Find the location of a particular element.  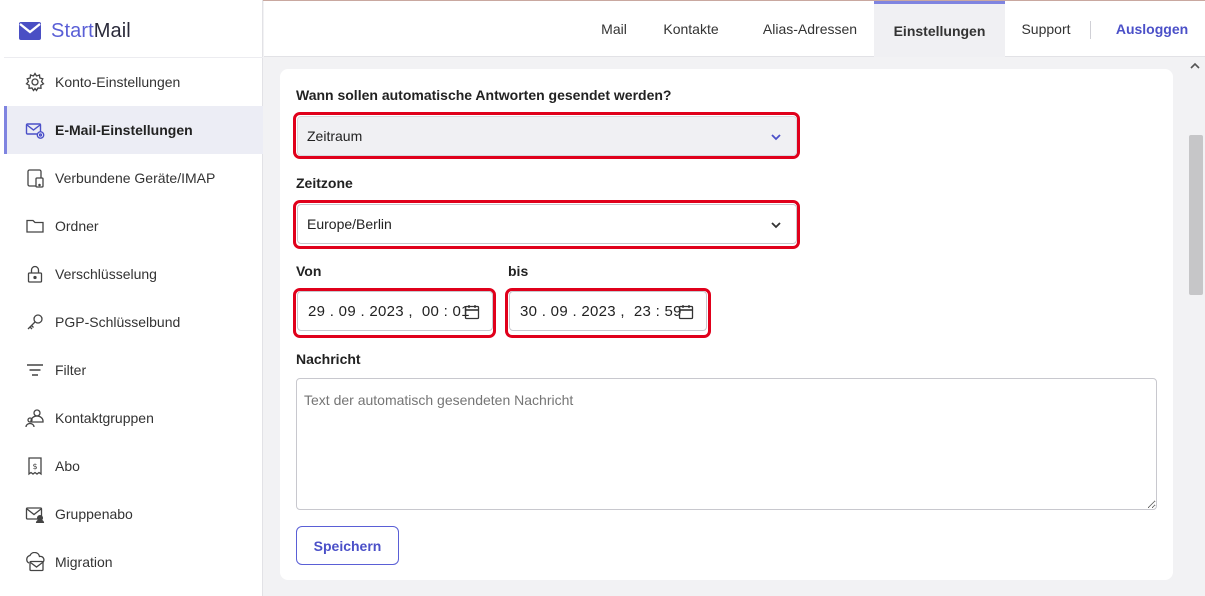

tab-kontakte: Kontakte is located at coordinates (691, 29).